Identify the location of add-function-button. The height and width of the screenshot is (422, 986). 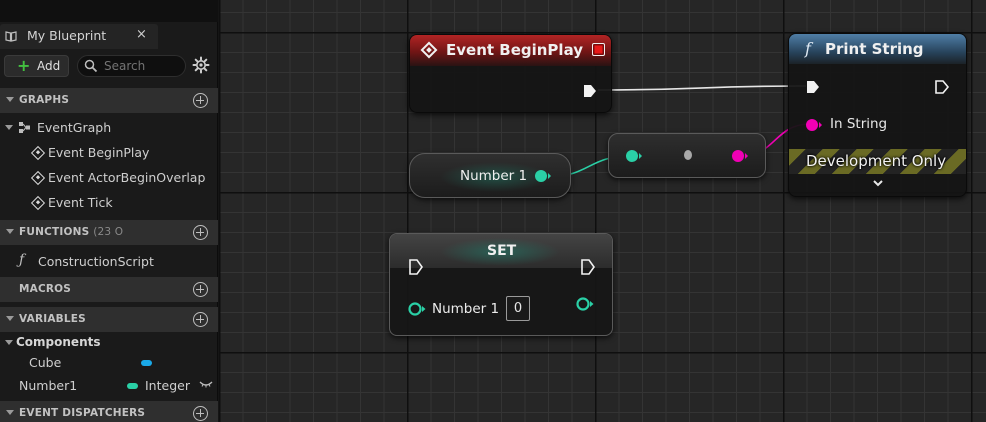
(200, 232).